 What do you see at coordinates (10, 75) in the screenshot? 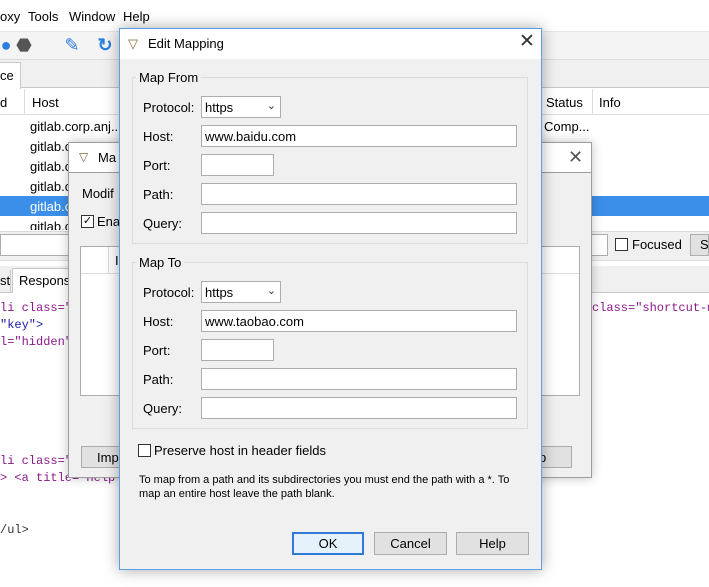
I see `tab-sequence: ce` at bounding box center [10, 75].